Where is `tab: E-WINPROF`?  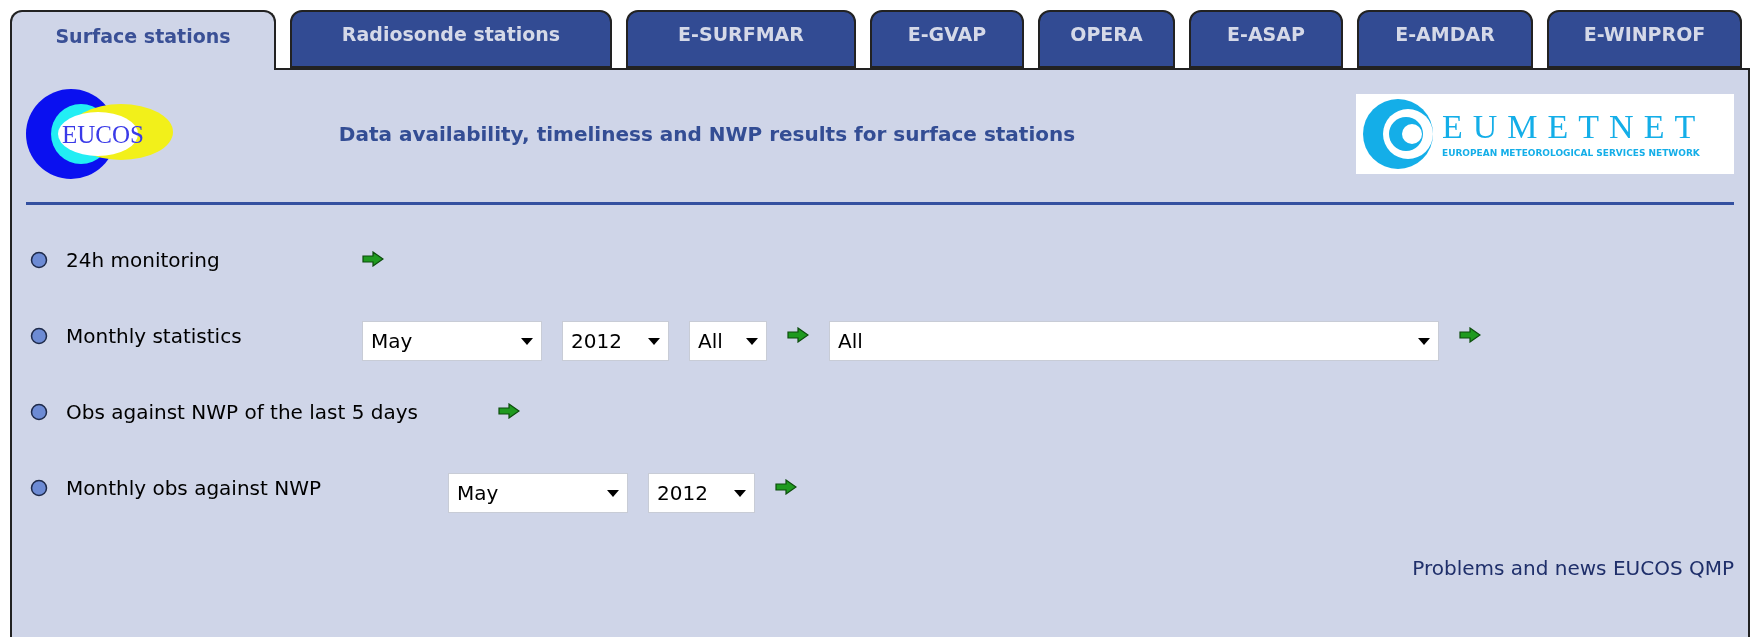
tab: E-WINPROF is located at coordinates (1644, 39).